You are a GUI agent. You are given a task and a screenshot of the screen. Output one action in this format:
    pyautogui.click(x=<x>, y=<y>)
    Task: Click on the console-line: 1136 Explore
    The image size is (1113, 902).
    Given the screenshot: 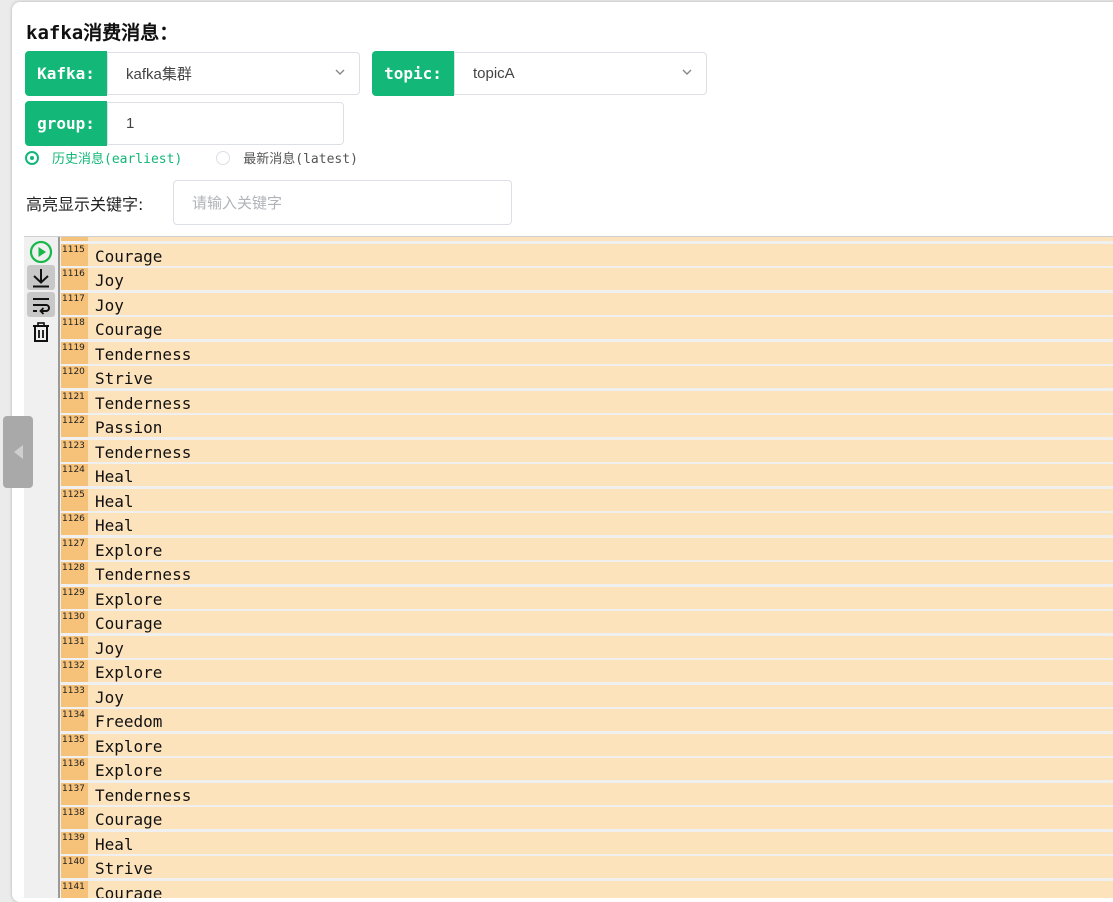 What is the action you would take?
    pyautogui.click(x=587, y=769)
    